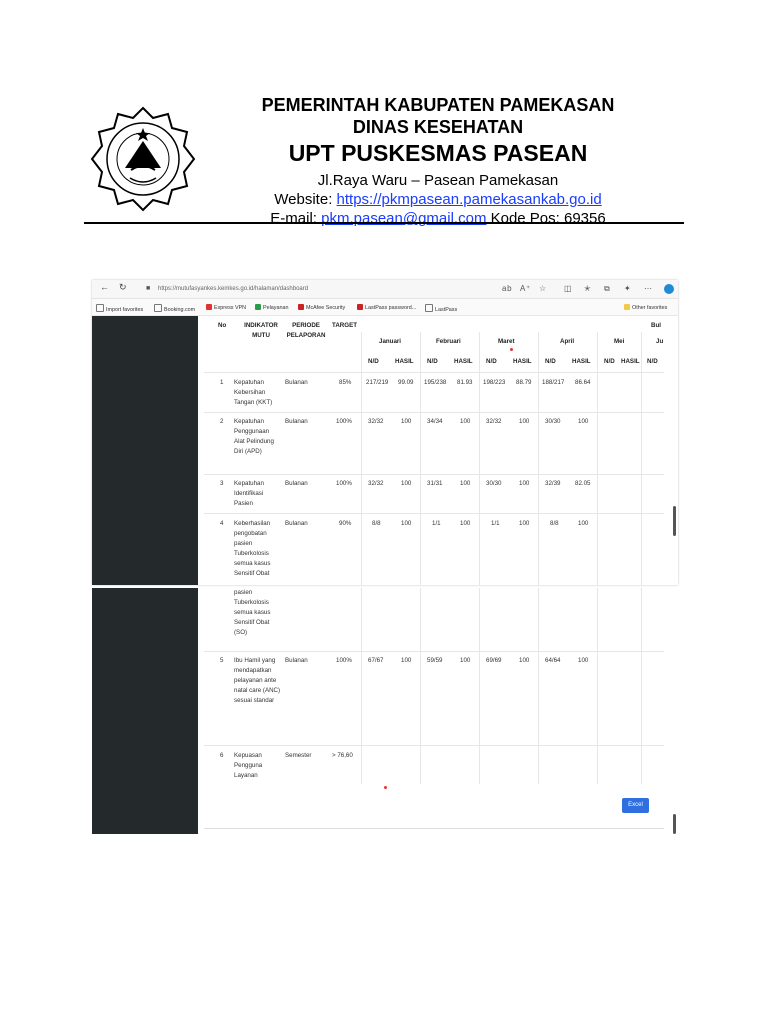 Image resolution: width=768 pixels, height=1024 pixels. Describe the element at coordinates (494, 382) in the screenshot. I see `row1-mar-nd: 198/223` at that location.